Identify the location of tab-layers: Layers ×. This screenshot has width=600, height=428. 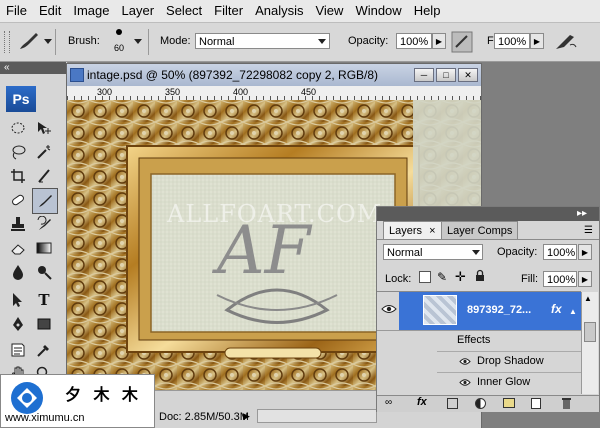
(412, 230).